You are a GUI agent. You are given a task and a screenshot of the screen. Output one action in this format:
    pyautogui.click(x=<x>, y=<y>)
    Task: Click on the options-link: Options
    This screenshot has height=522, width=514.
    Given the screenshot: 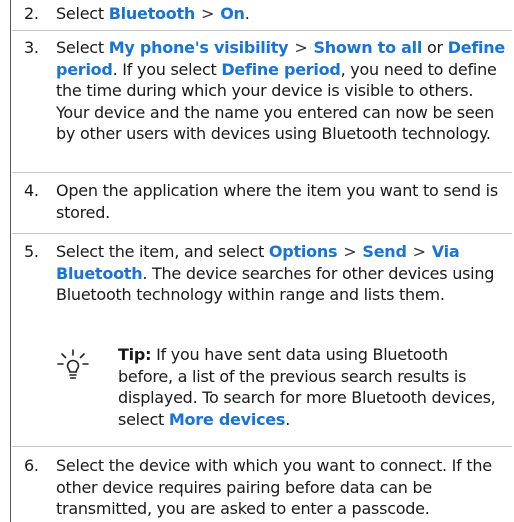 What is the action you would take?
    pyautogui.click(x=303, y=251)
    